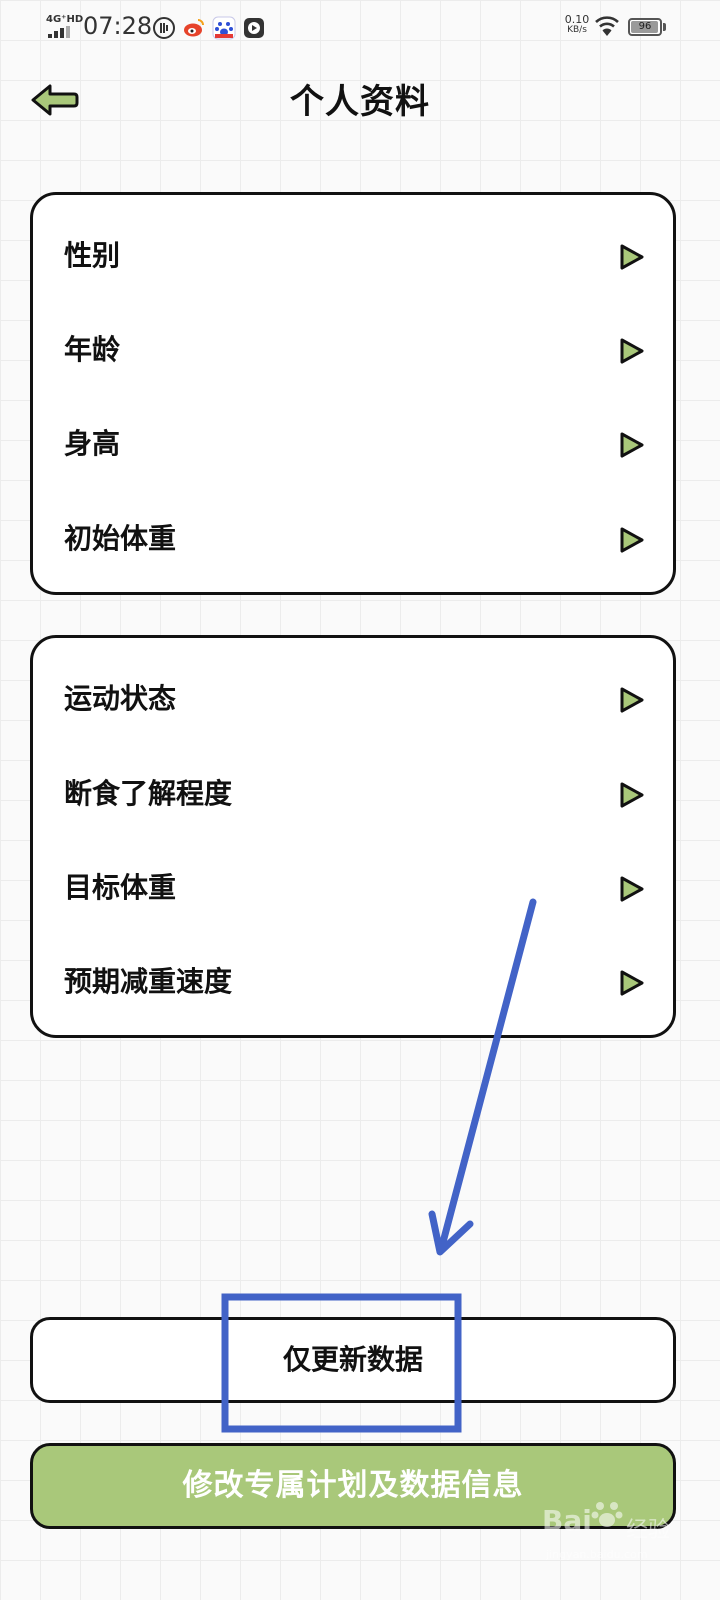 This screenshot has width=720, height=1600. What do you see at coordinates (353, 539) in the screenshot?
I see `profile-item-initial-weight: 初始体重` at bounding box center [353, 539].